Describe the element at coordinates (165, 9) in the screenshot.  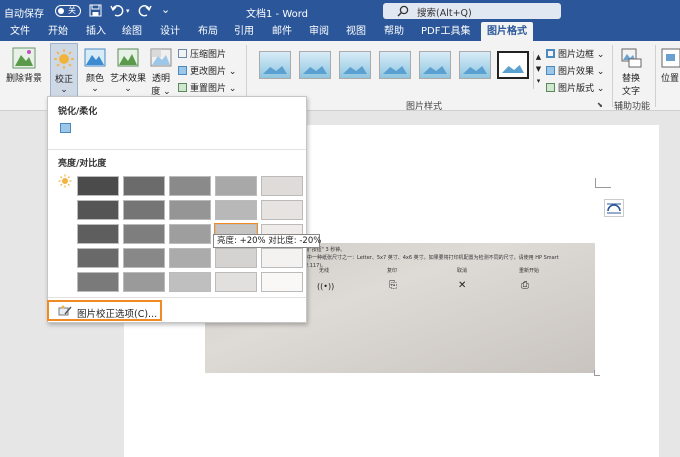
I see `customize-toolbar-icon: ⌄` at that location.